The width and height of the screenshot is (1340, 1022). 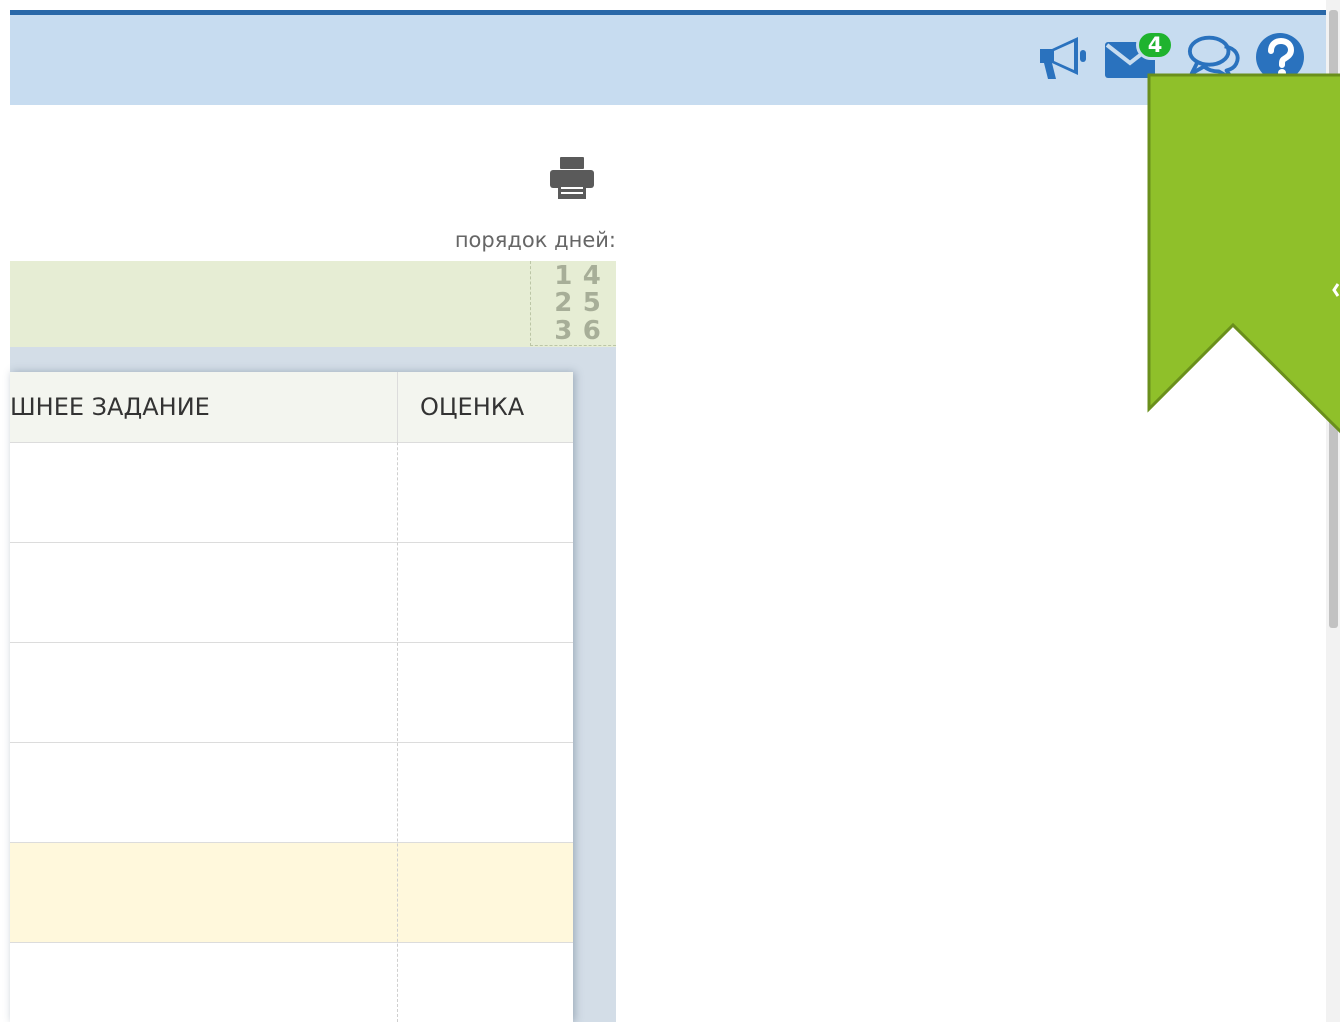 What do you see at coordinates (563, 276) in the screenshot?
I see `days-order-cell: 1` at bounding box center [563, 276].